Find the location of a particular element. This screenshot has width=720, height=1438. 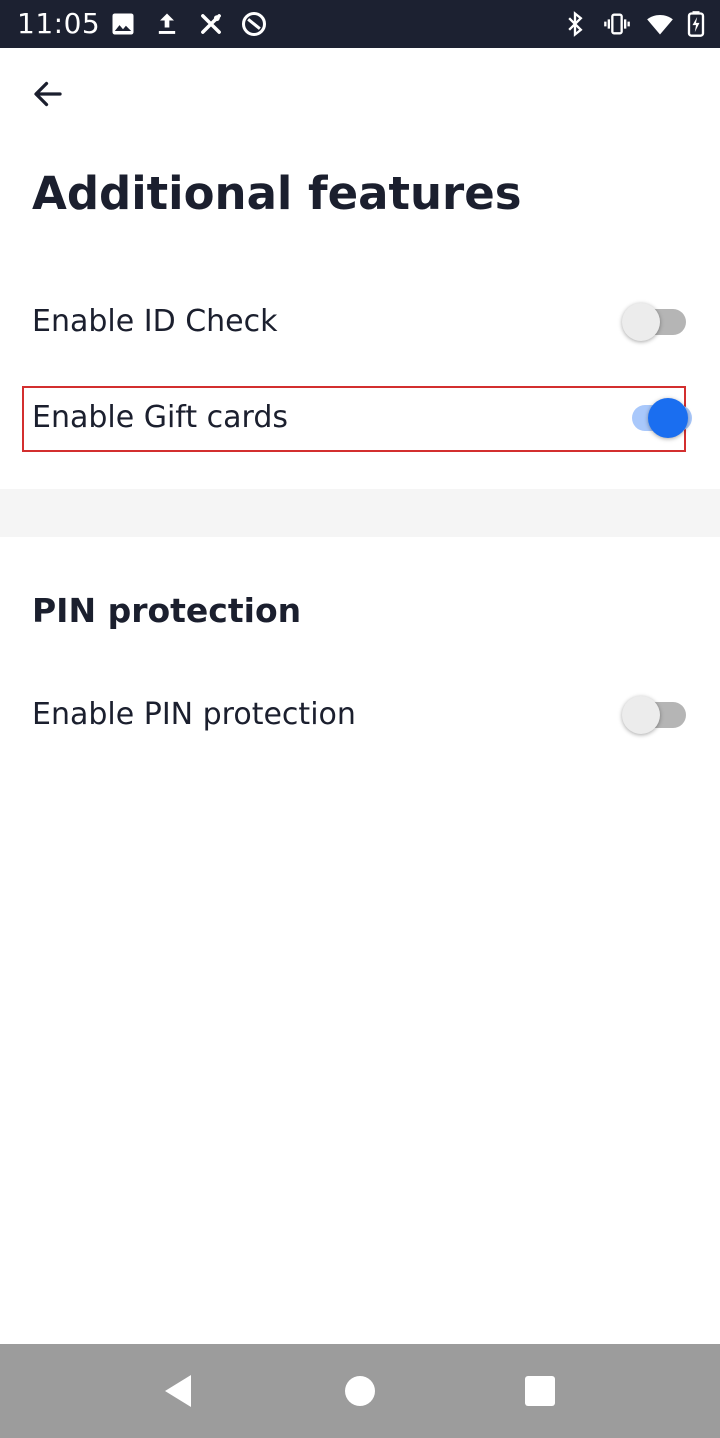

nav-home-button is located at coordinates (360, 1391).